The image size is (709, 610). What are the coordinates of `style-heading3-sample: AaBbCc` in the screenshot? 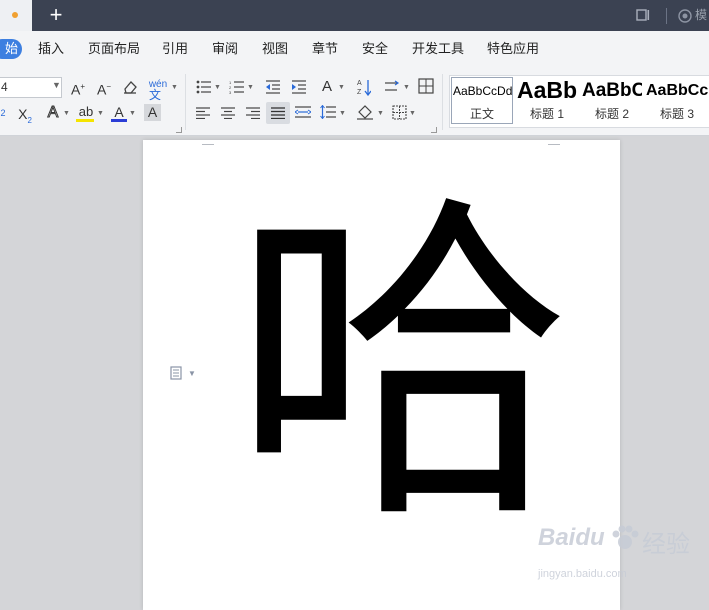 It's located at (677, 91).